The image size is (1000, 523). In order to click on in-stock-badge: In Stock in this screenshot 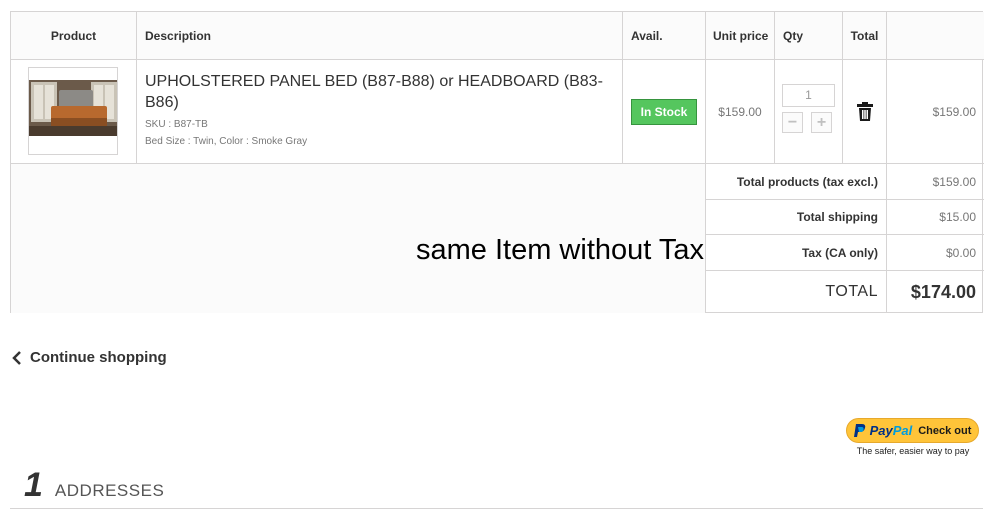, I will do `click(664, 111)`.